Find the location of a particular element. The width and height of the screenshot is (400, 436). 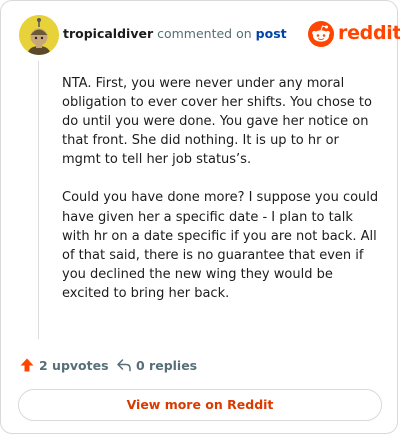

reddit-snoo-icon is located at coordinates (321, 34).